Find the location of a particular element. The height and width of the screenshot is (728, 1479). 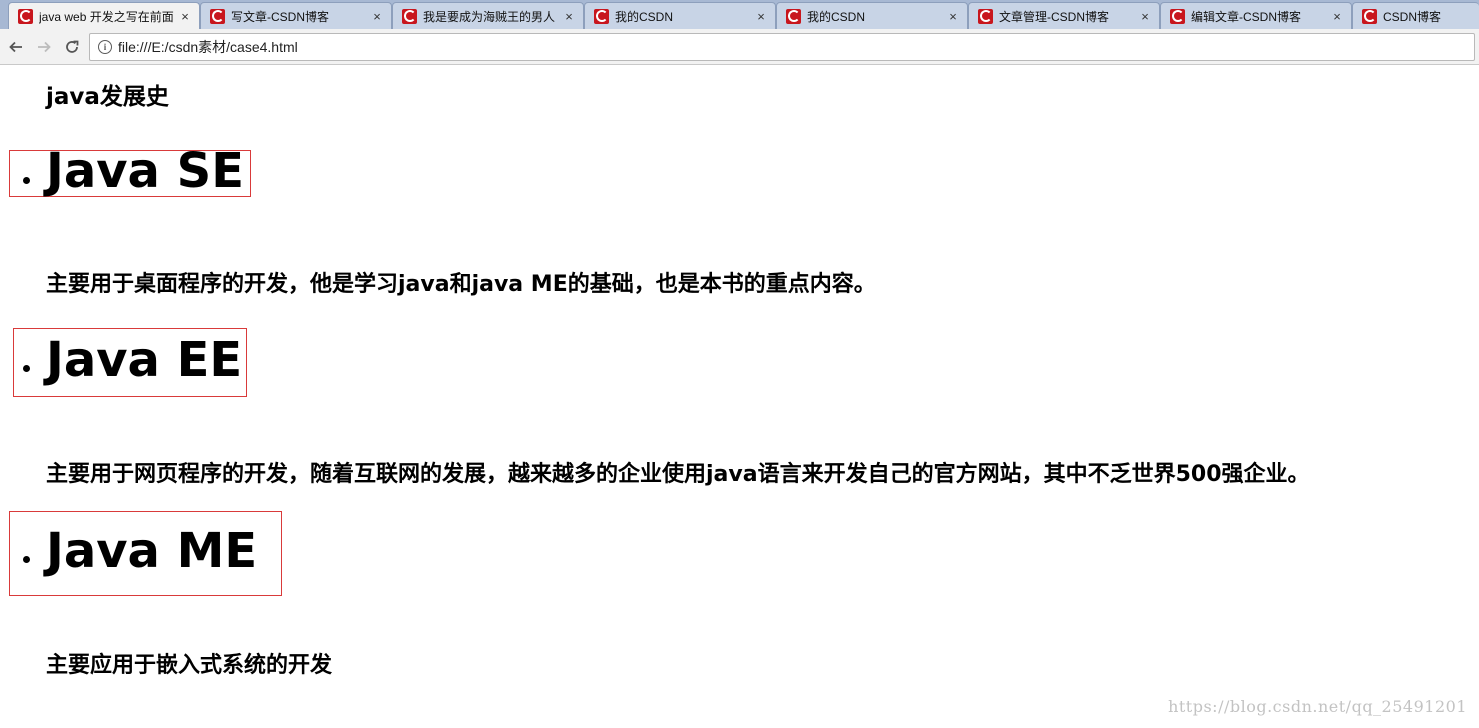

back-button is located at coordinates (16, 47).